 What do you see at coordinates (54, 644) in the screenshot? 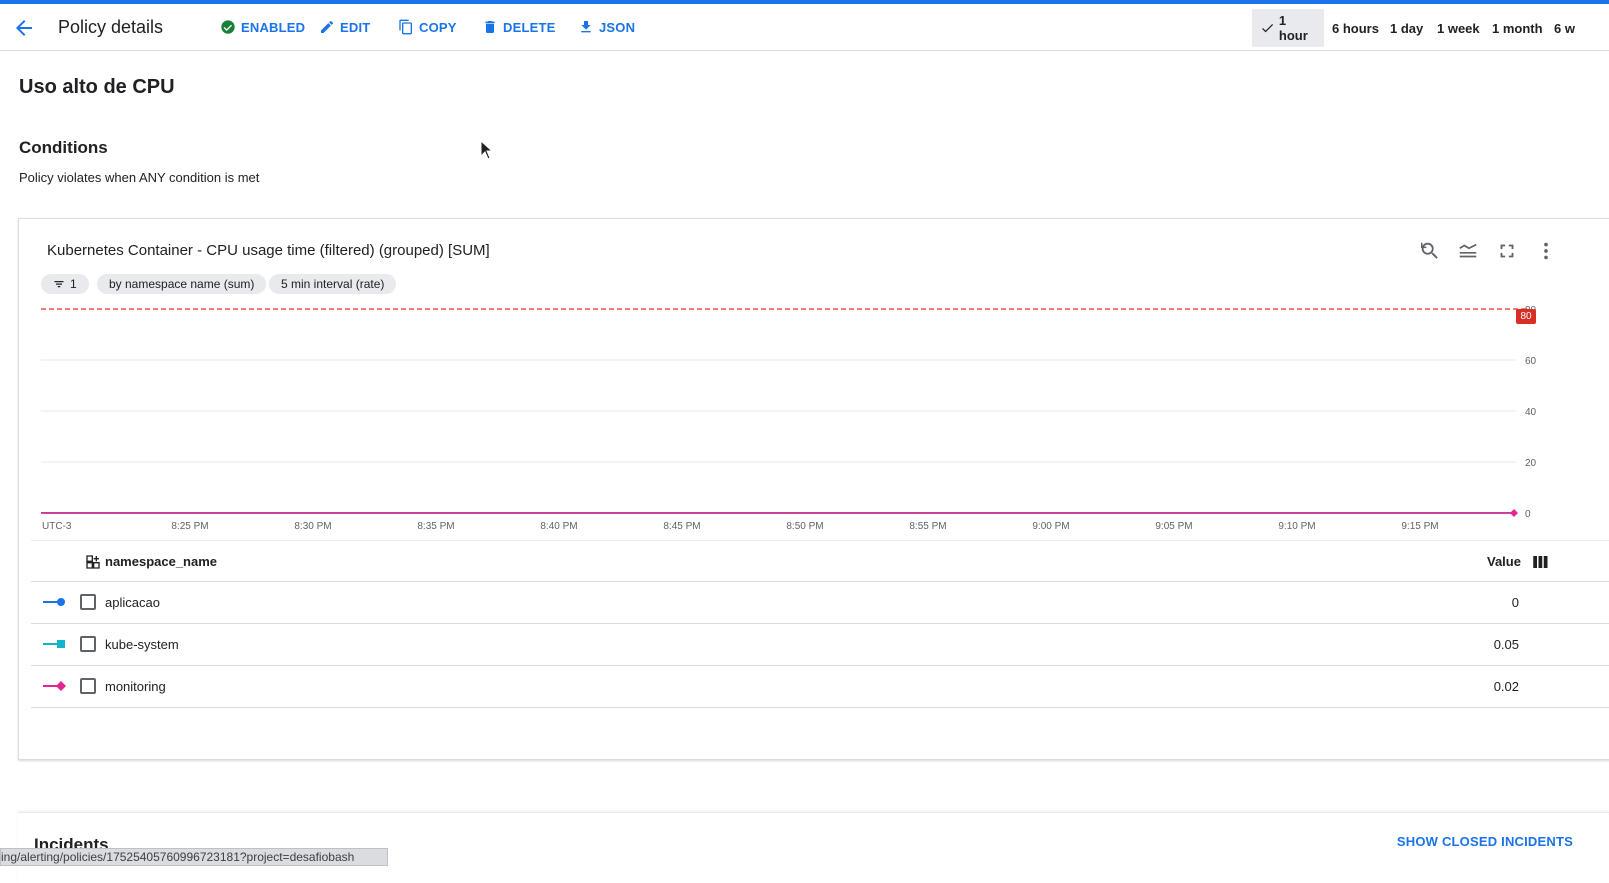
I see `square-marker-icon` at bounding box center [54, 644].